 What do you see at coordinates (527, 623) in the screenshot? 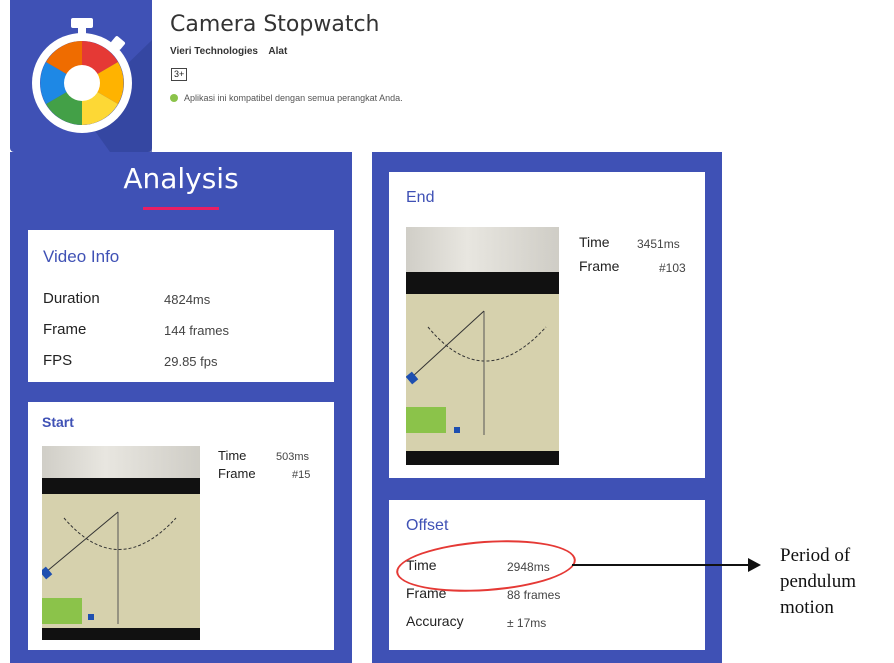
I see `accuracy-value: ± 17ms` at bounding box center [527, 623].